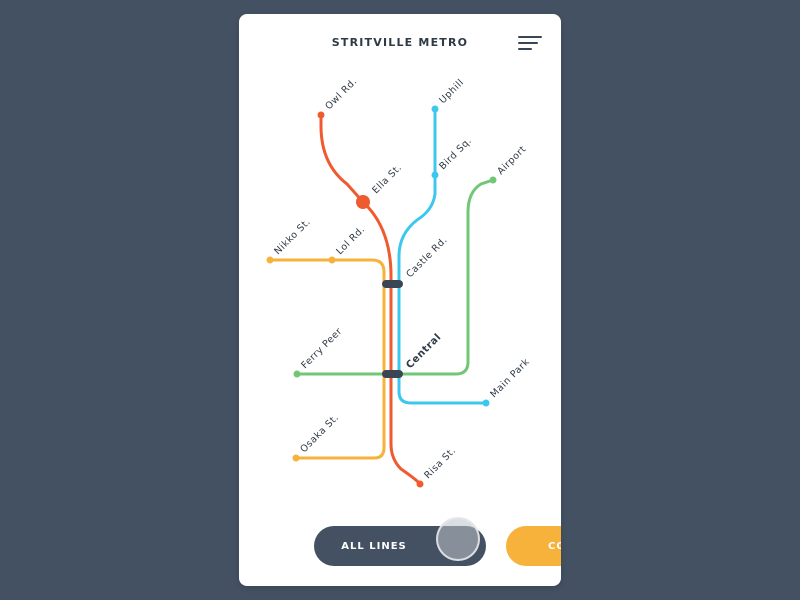 The height and width of the screenshot is (600, 800). Describe the element at coordinates (435, 175) in the screenshot. I see `station-dot-bird-sq` at that location.